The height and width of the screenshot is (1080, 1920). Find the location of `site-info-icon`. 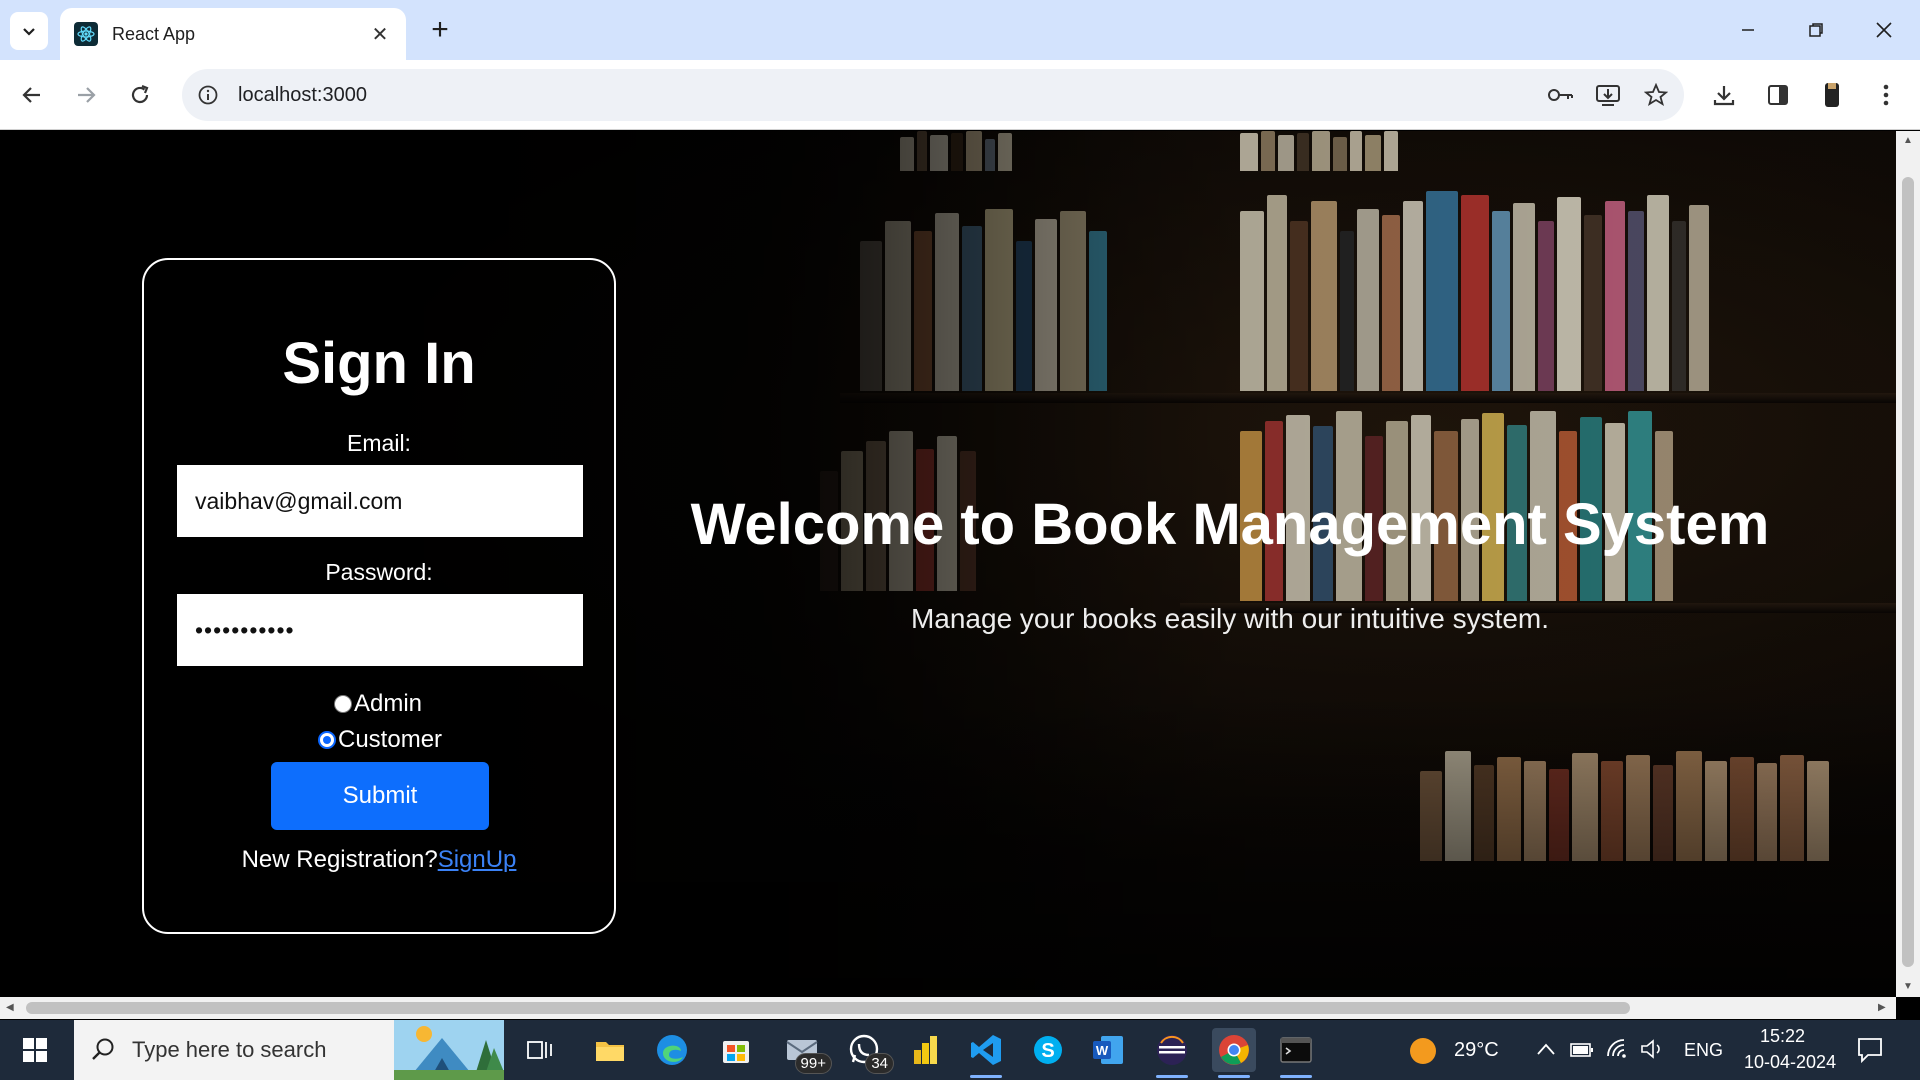

site-info-icon is located at coordinates (208, 95).